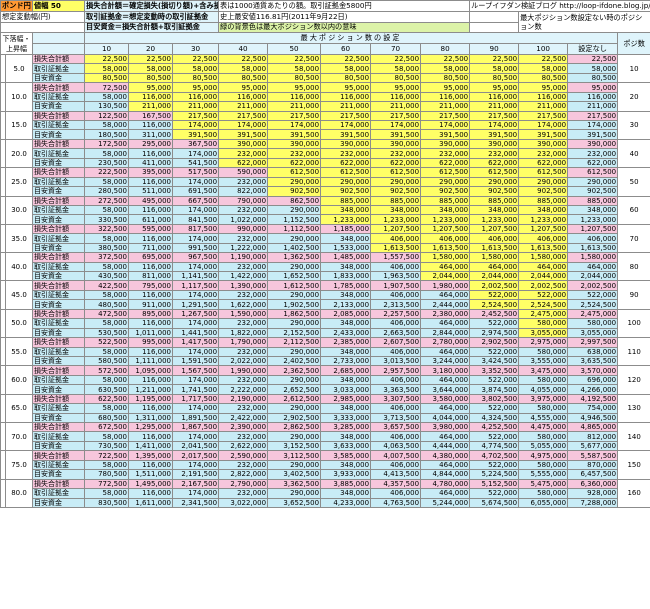 The width and height of the screenshot is (650, 609). Describe the element at coordinates (494, 16) in the screenshot. I see `blank-cell` at that location.